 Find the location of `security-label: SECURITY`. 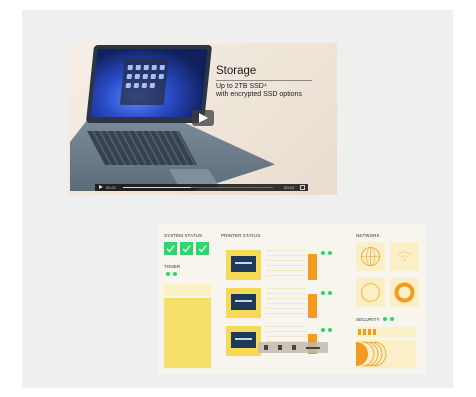

security-label: SECURITY is located at coordinates (368, 319).